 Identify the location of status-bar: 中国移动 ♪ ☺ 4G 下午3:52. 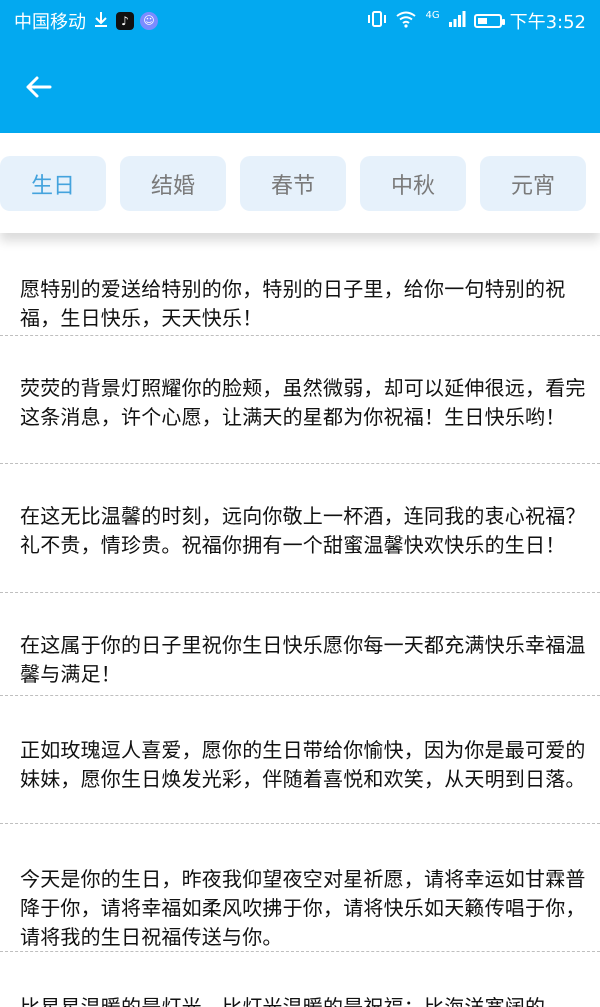
(300, 20).